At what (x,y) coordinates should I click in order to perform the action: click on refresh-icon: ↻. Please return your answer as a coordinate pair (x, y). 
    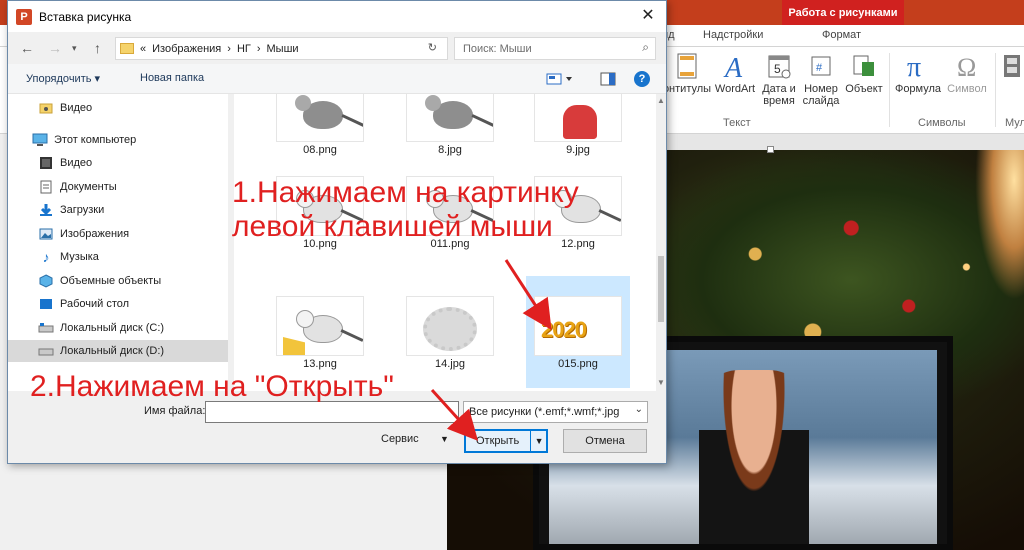
    Looking at the image, I should click on (432, 47).